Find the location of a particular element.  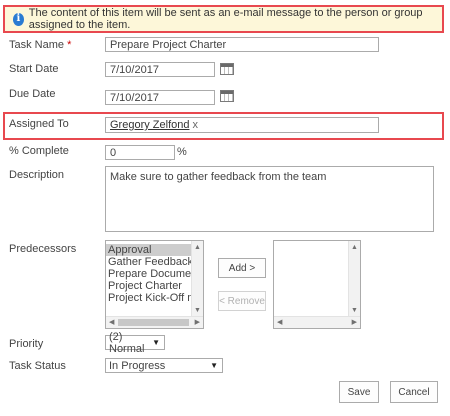

cancel-button: Cancel is located at coordinates (414, 392).